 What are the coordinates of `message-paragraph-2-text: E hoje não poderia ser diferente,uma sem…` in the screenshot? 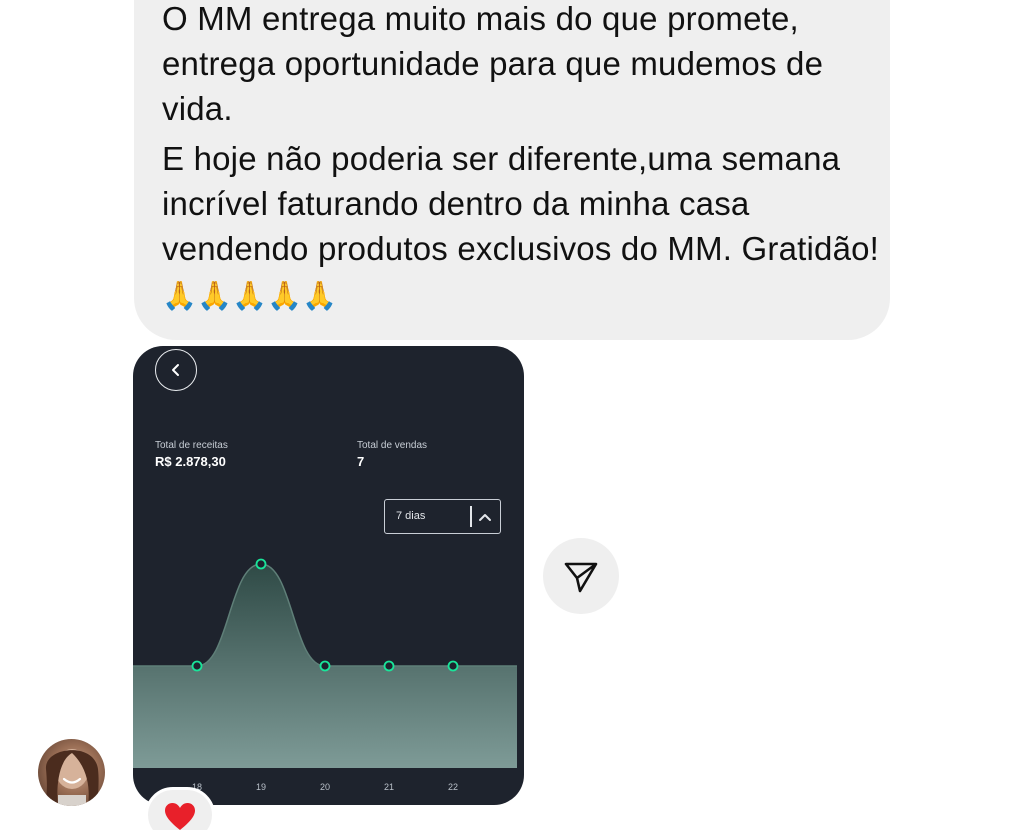 It's located at (521, 203).